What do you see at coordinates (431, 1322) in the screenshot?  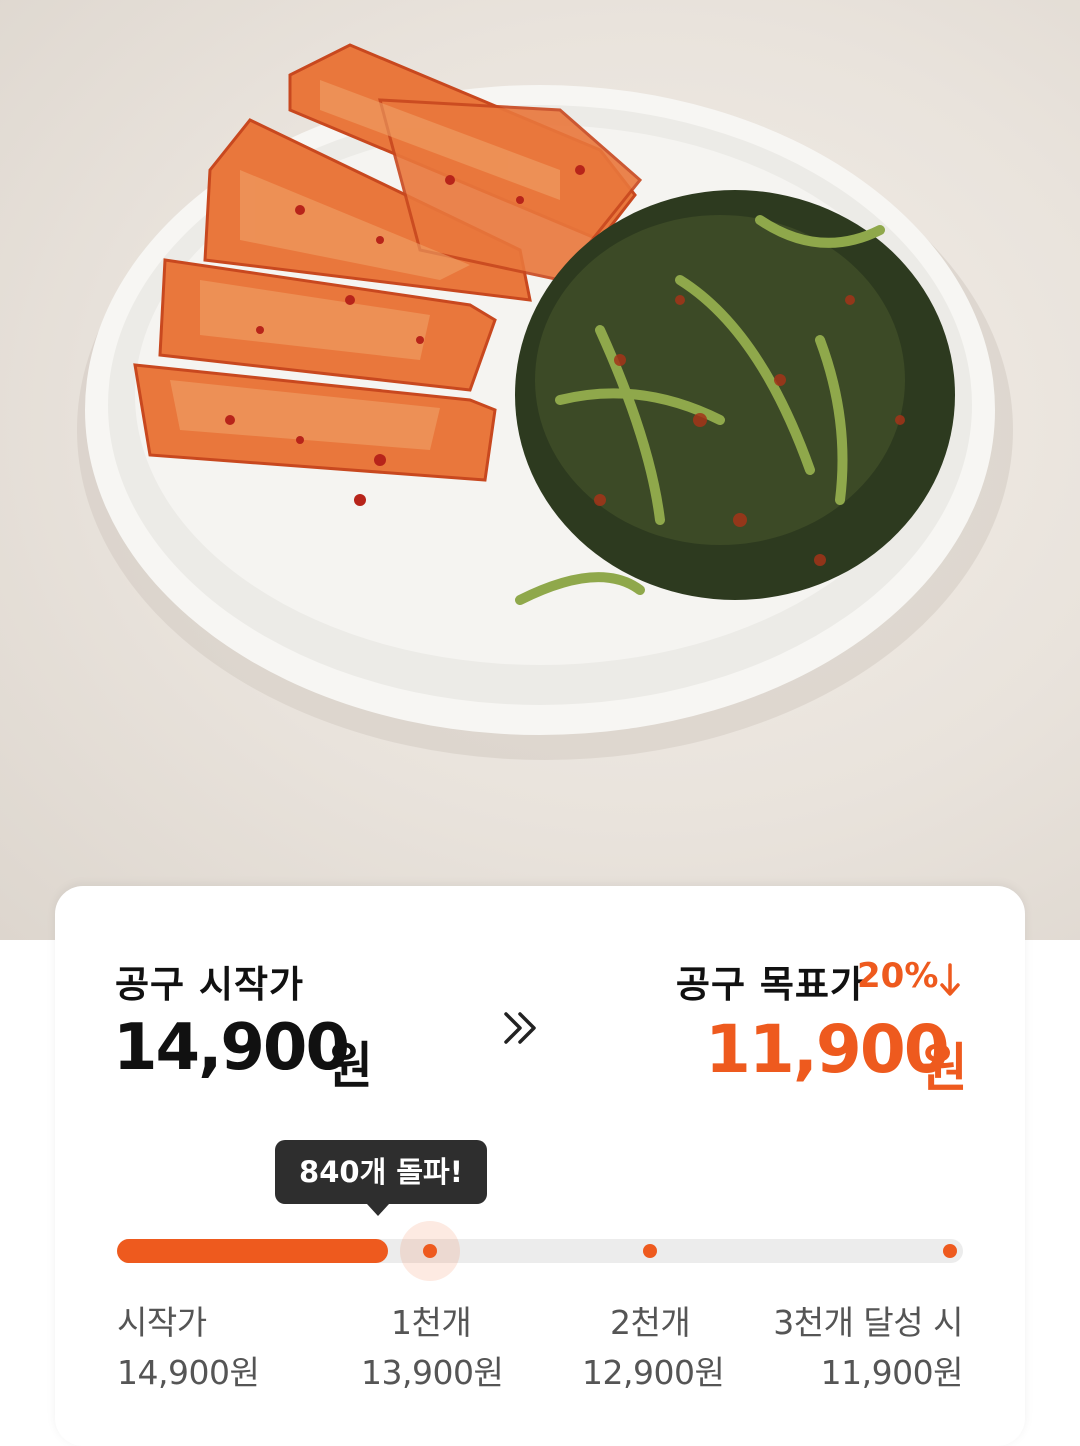 I see `stage-name-1: 1천개` at bounding box center [431, 1322].